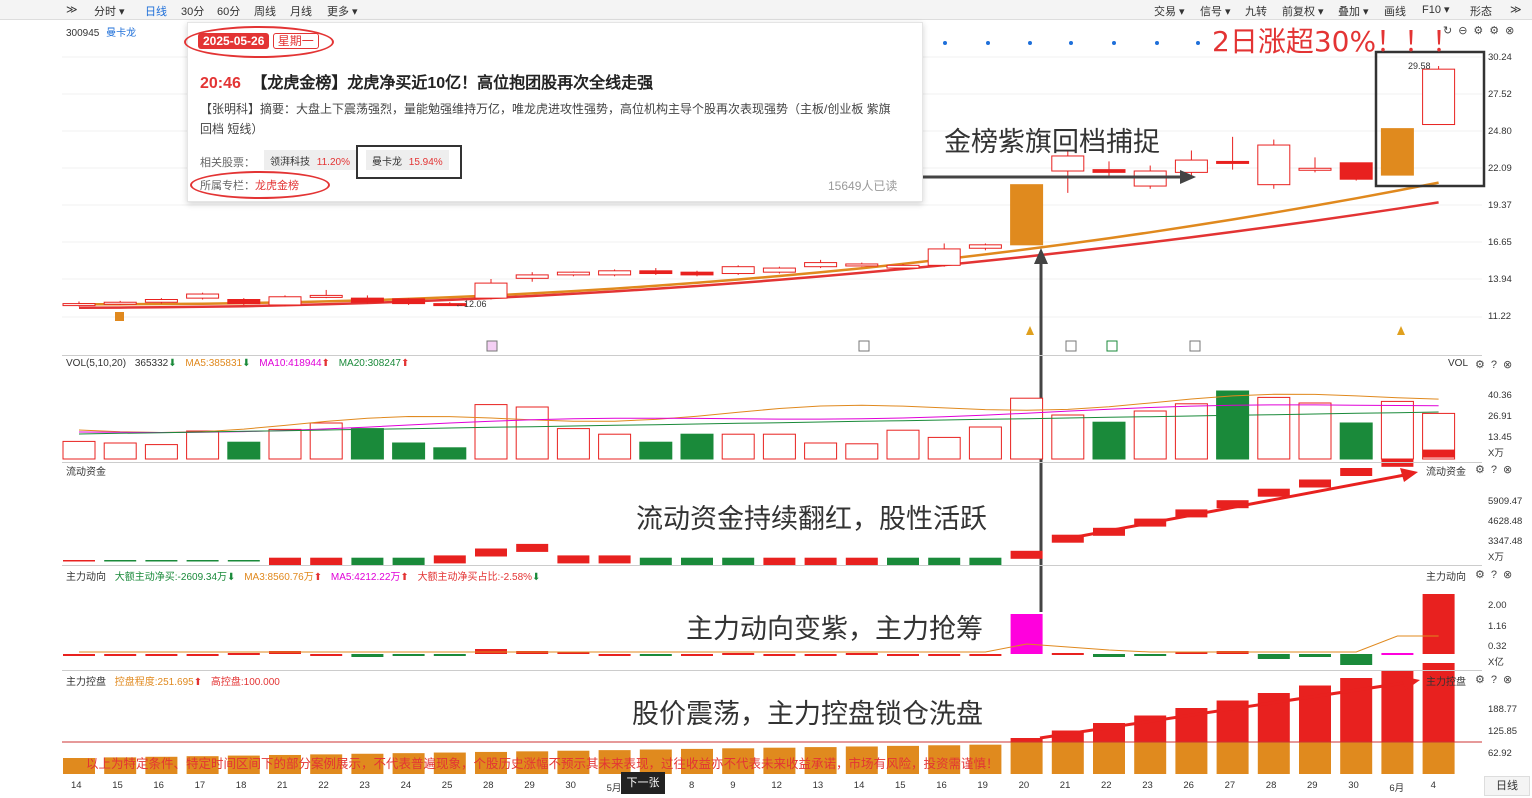 This screenshot has width=1532, height=798. What do you see at coordinates (692, 785) in the screenshot?
I see `x-tick: 8` at bounding box center [692, 785].